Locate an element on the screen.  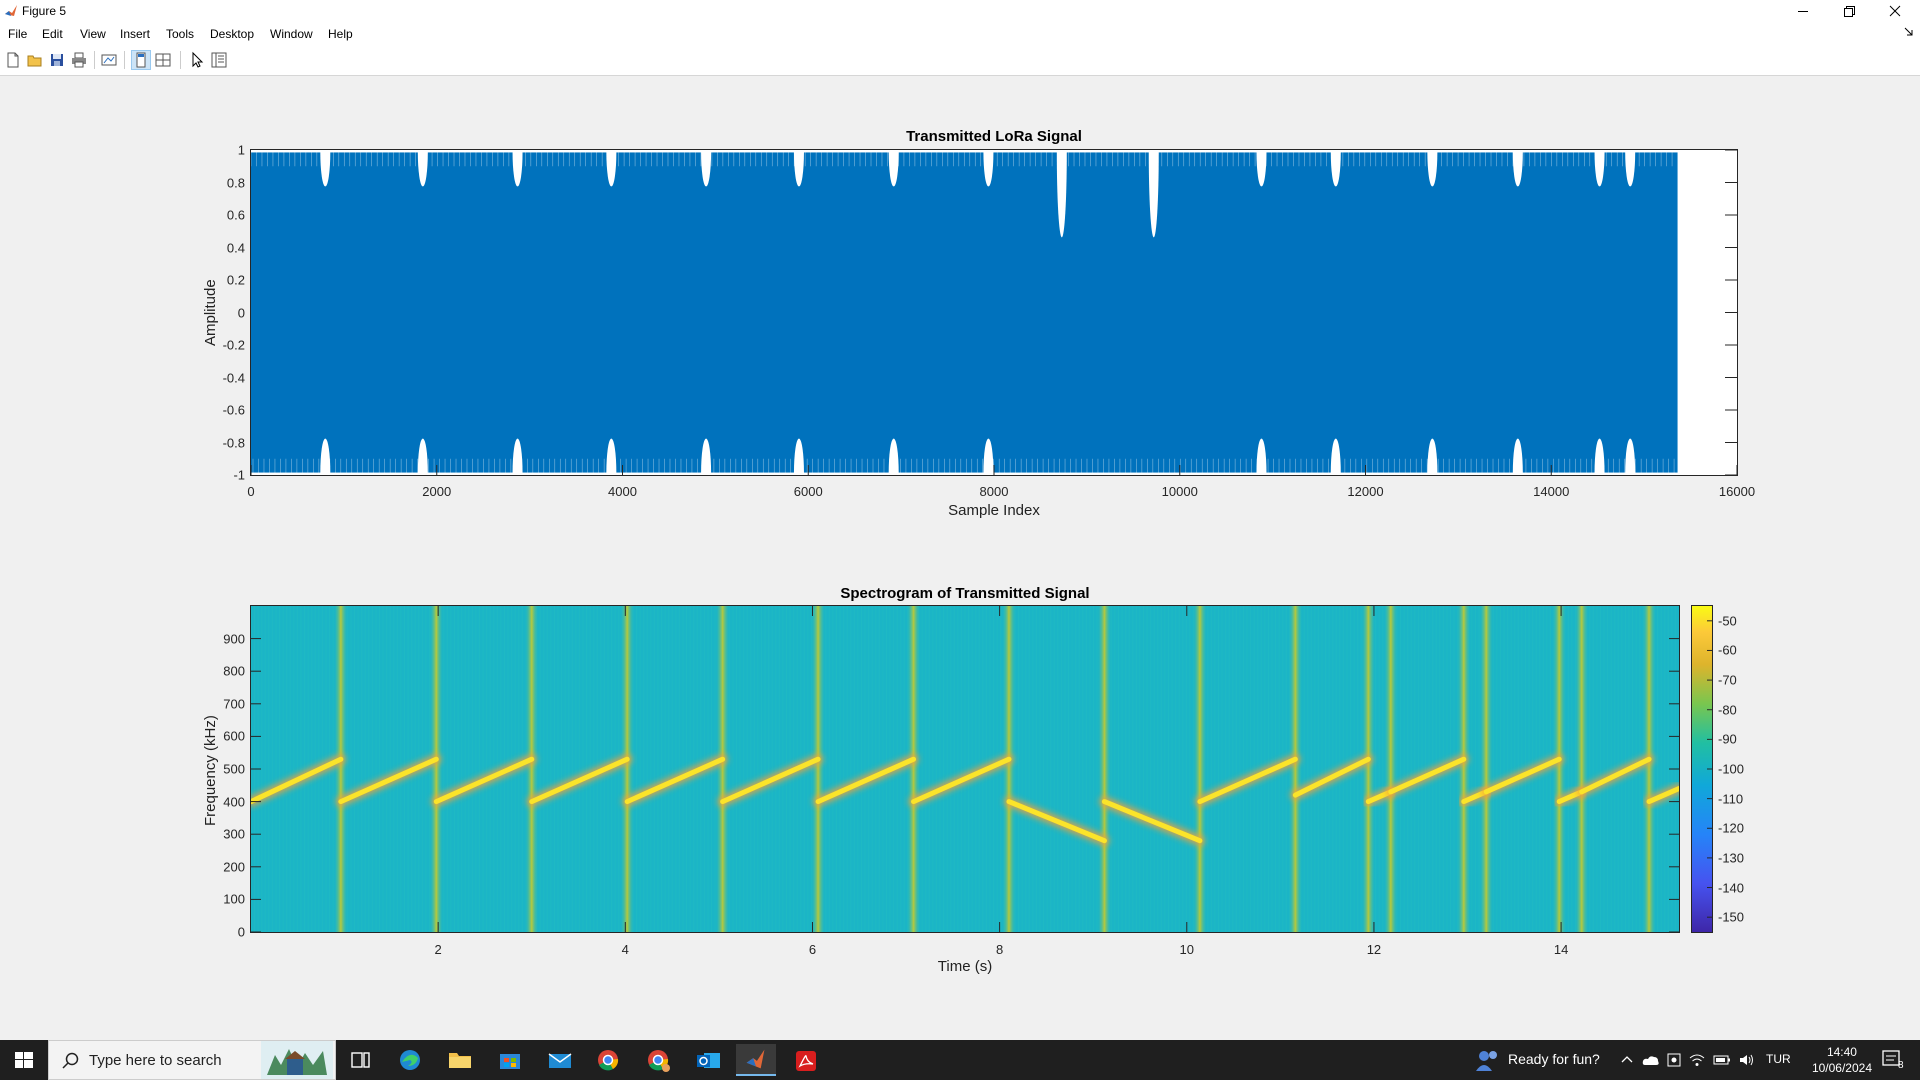
signal-y-tick-label: 0.2 is located at coordinates (235, 280).